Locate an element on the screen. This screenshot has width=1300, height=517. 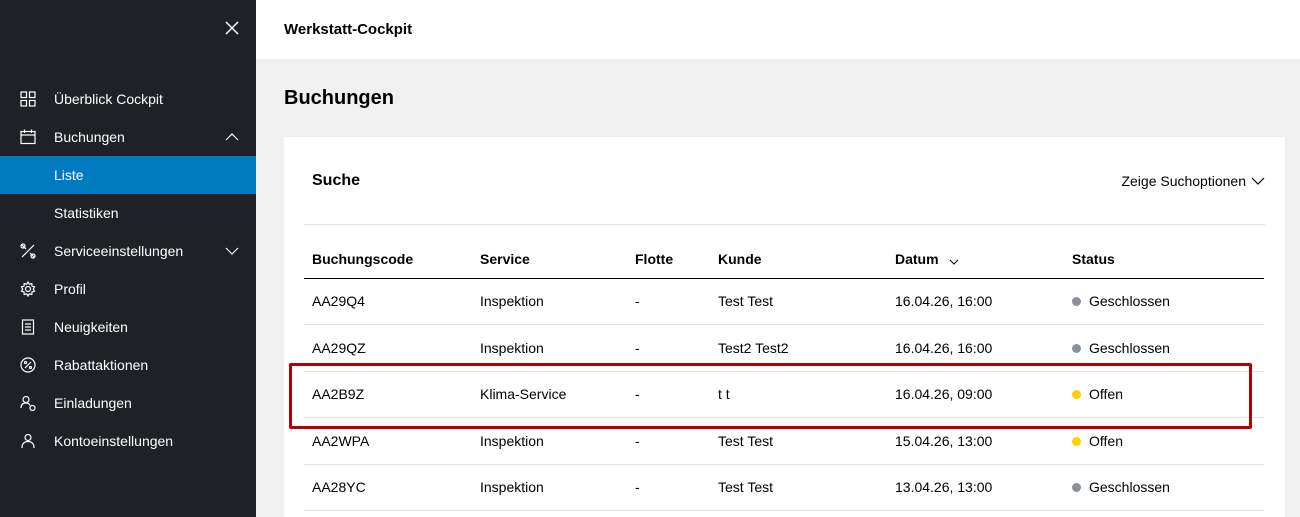
cell-code: AA29QZ is located at coordinates (388, 348).